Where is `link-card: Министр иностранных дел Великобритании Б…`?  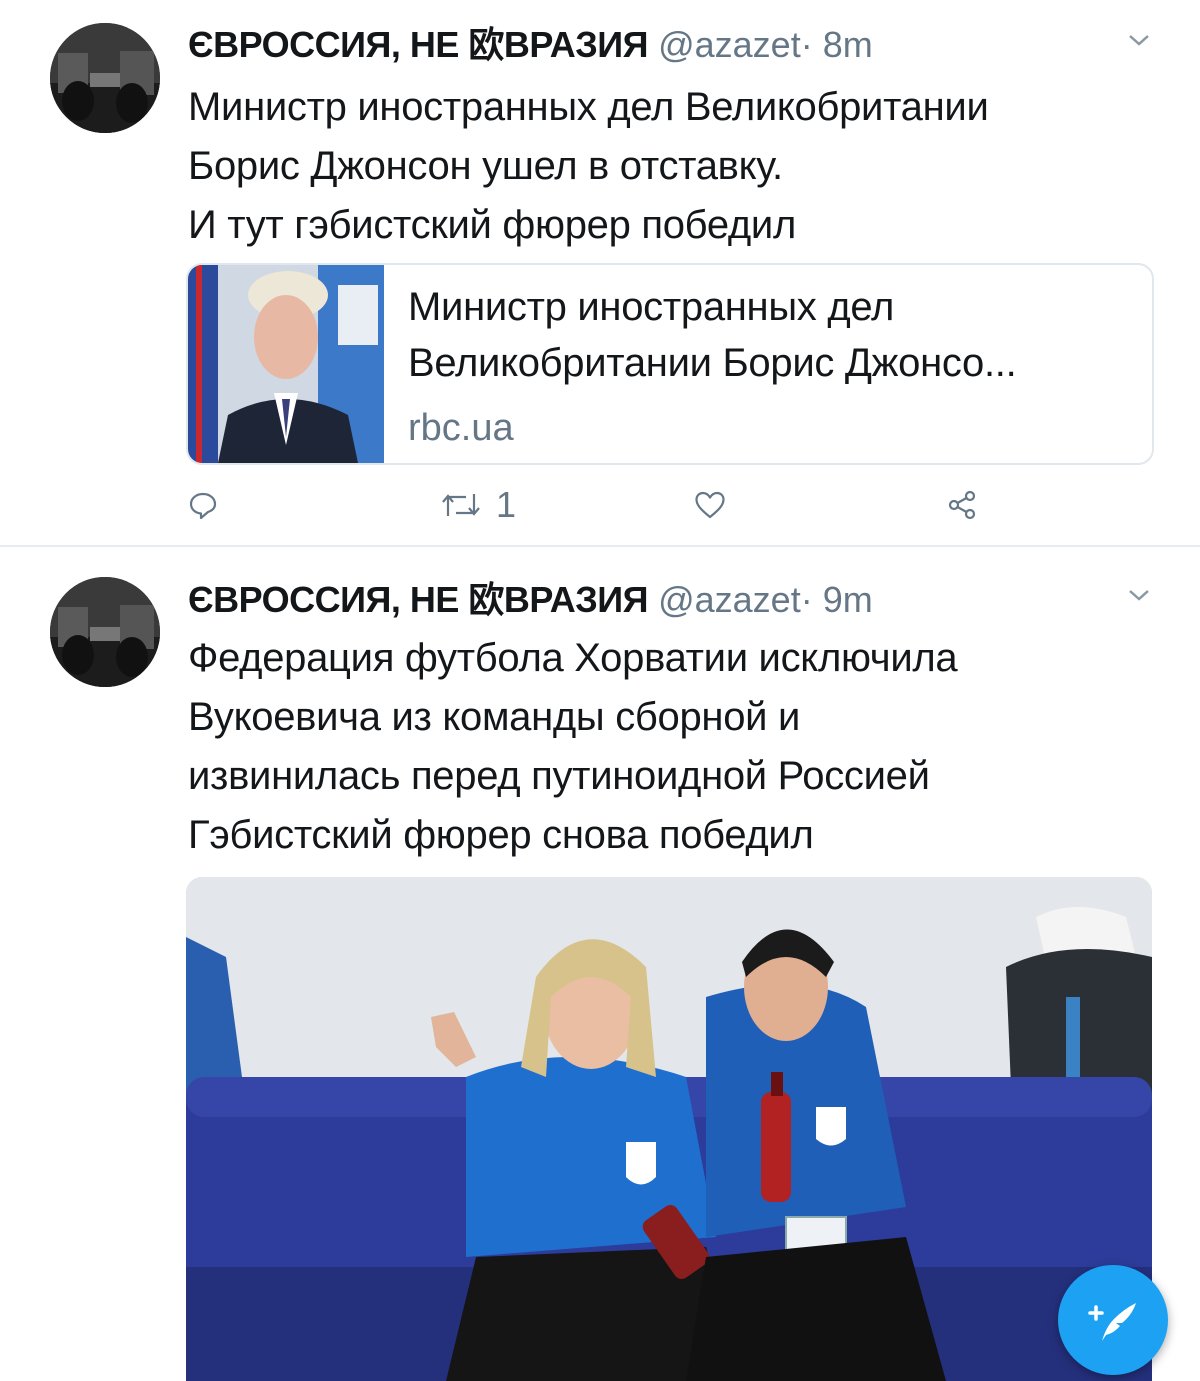 link-card: Министр иностранных дел Великобритании Б… is located at coordinates (670, 364).